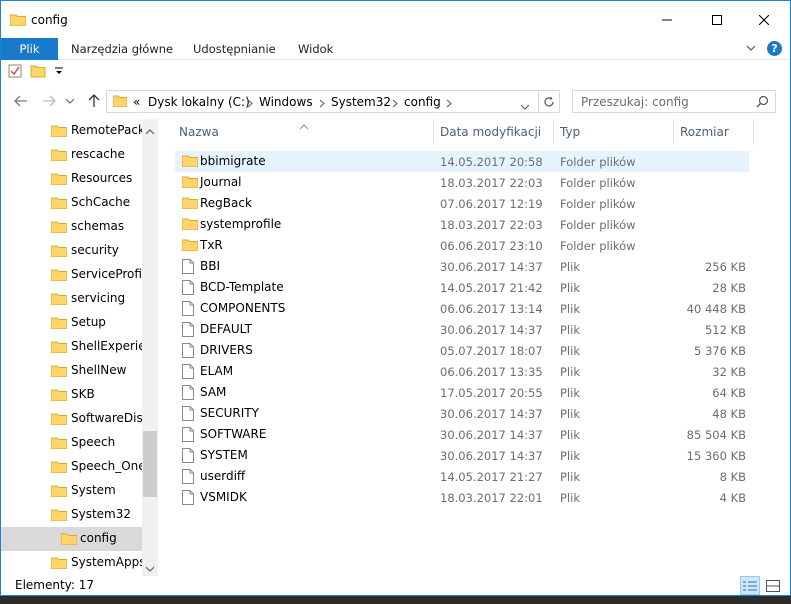 The width and height of the screenshot is (791, 604). I want to click on tab-share: Udostępnianie, so click(234, 49).